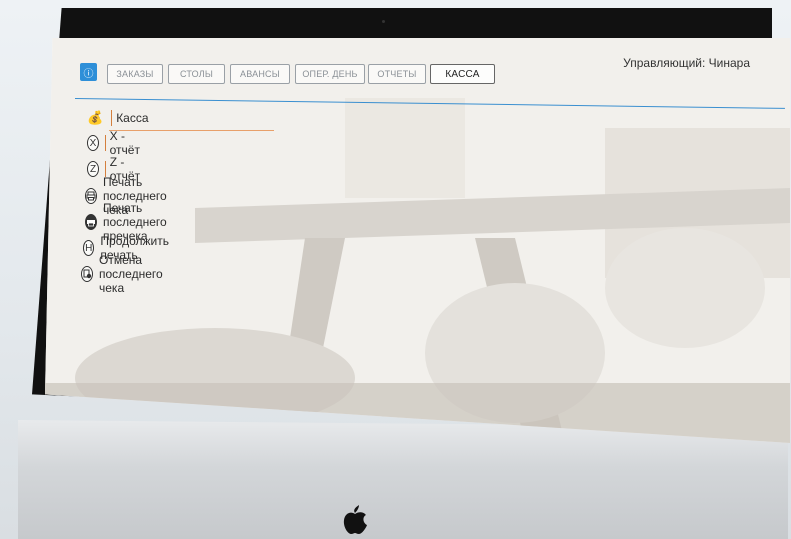 Image resolution: width=791 pixels, height=539 pixels. I want to click on menu-item-x-report: X X - отчёт, so click(115, 143).